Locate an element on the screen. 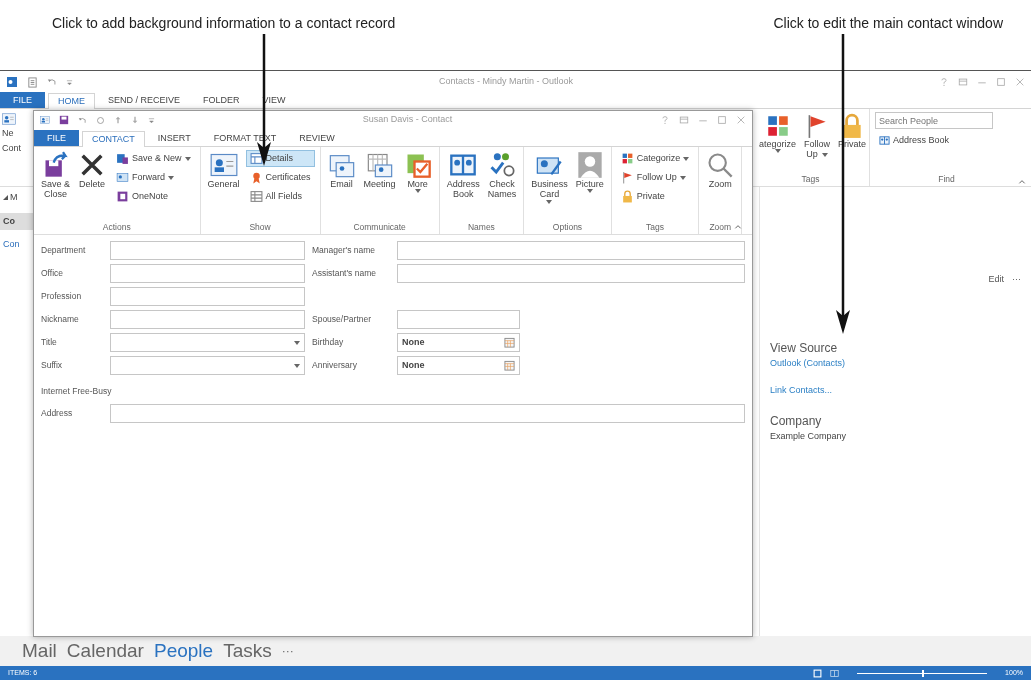 The height and width of the screenshot is (680, 1031). ribbon-button: Categorize is located at coordinates (655, 158).